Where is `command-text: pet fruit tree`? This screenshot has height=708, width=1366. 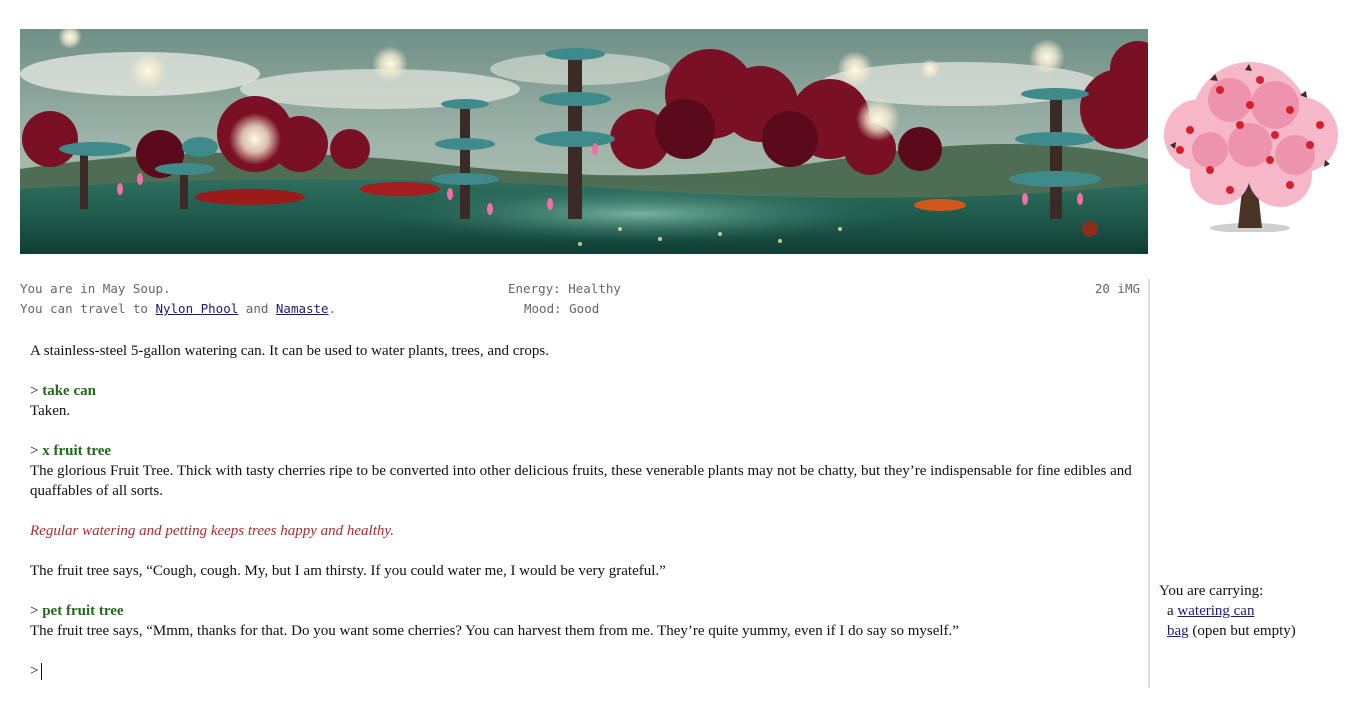 command-text: pet fruit tree is located at coordinates (83, 611).